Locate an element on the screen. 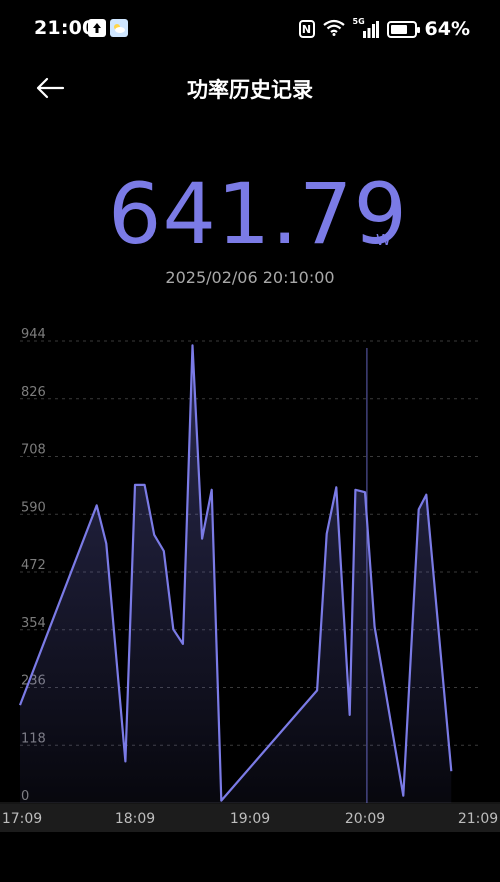  y-tick-label: 826 is located at coordinates (33, 392).